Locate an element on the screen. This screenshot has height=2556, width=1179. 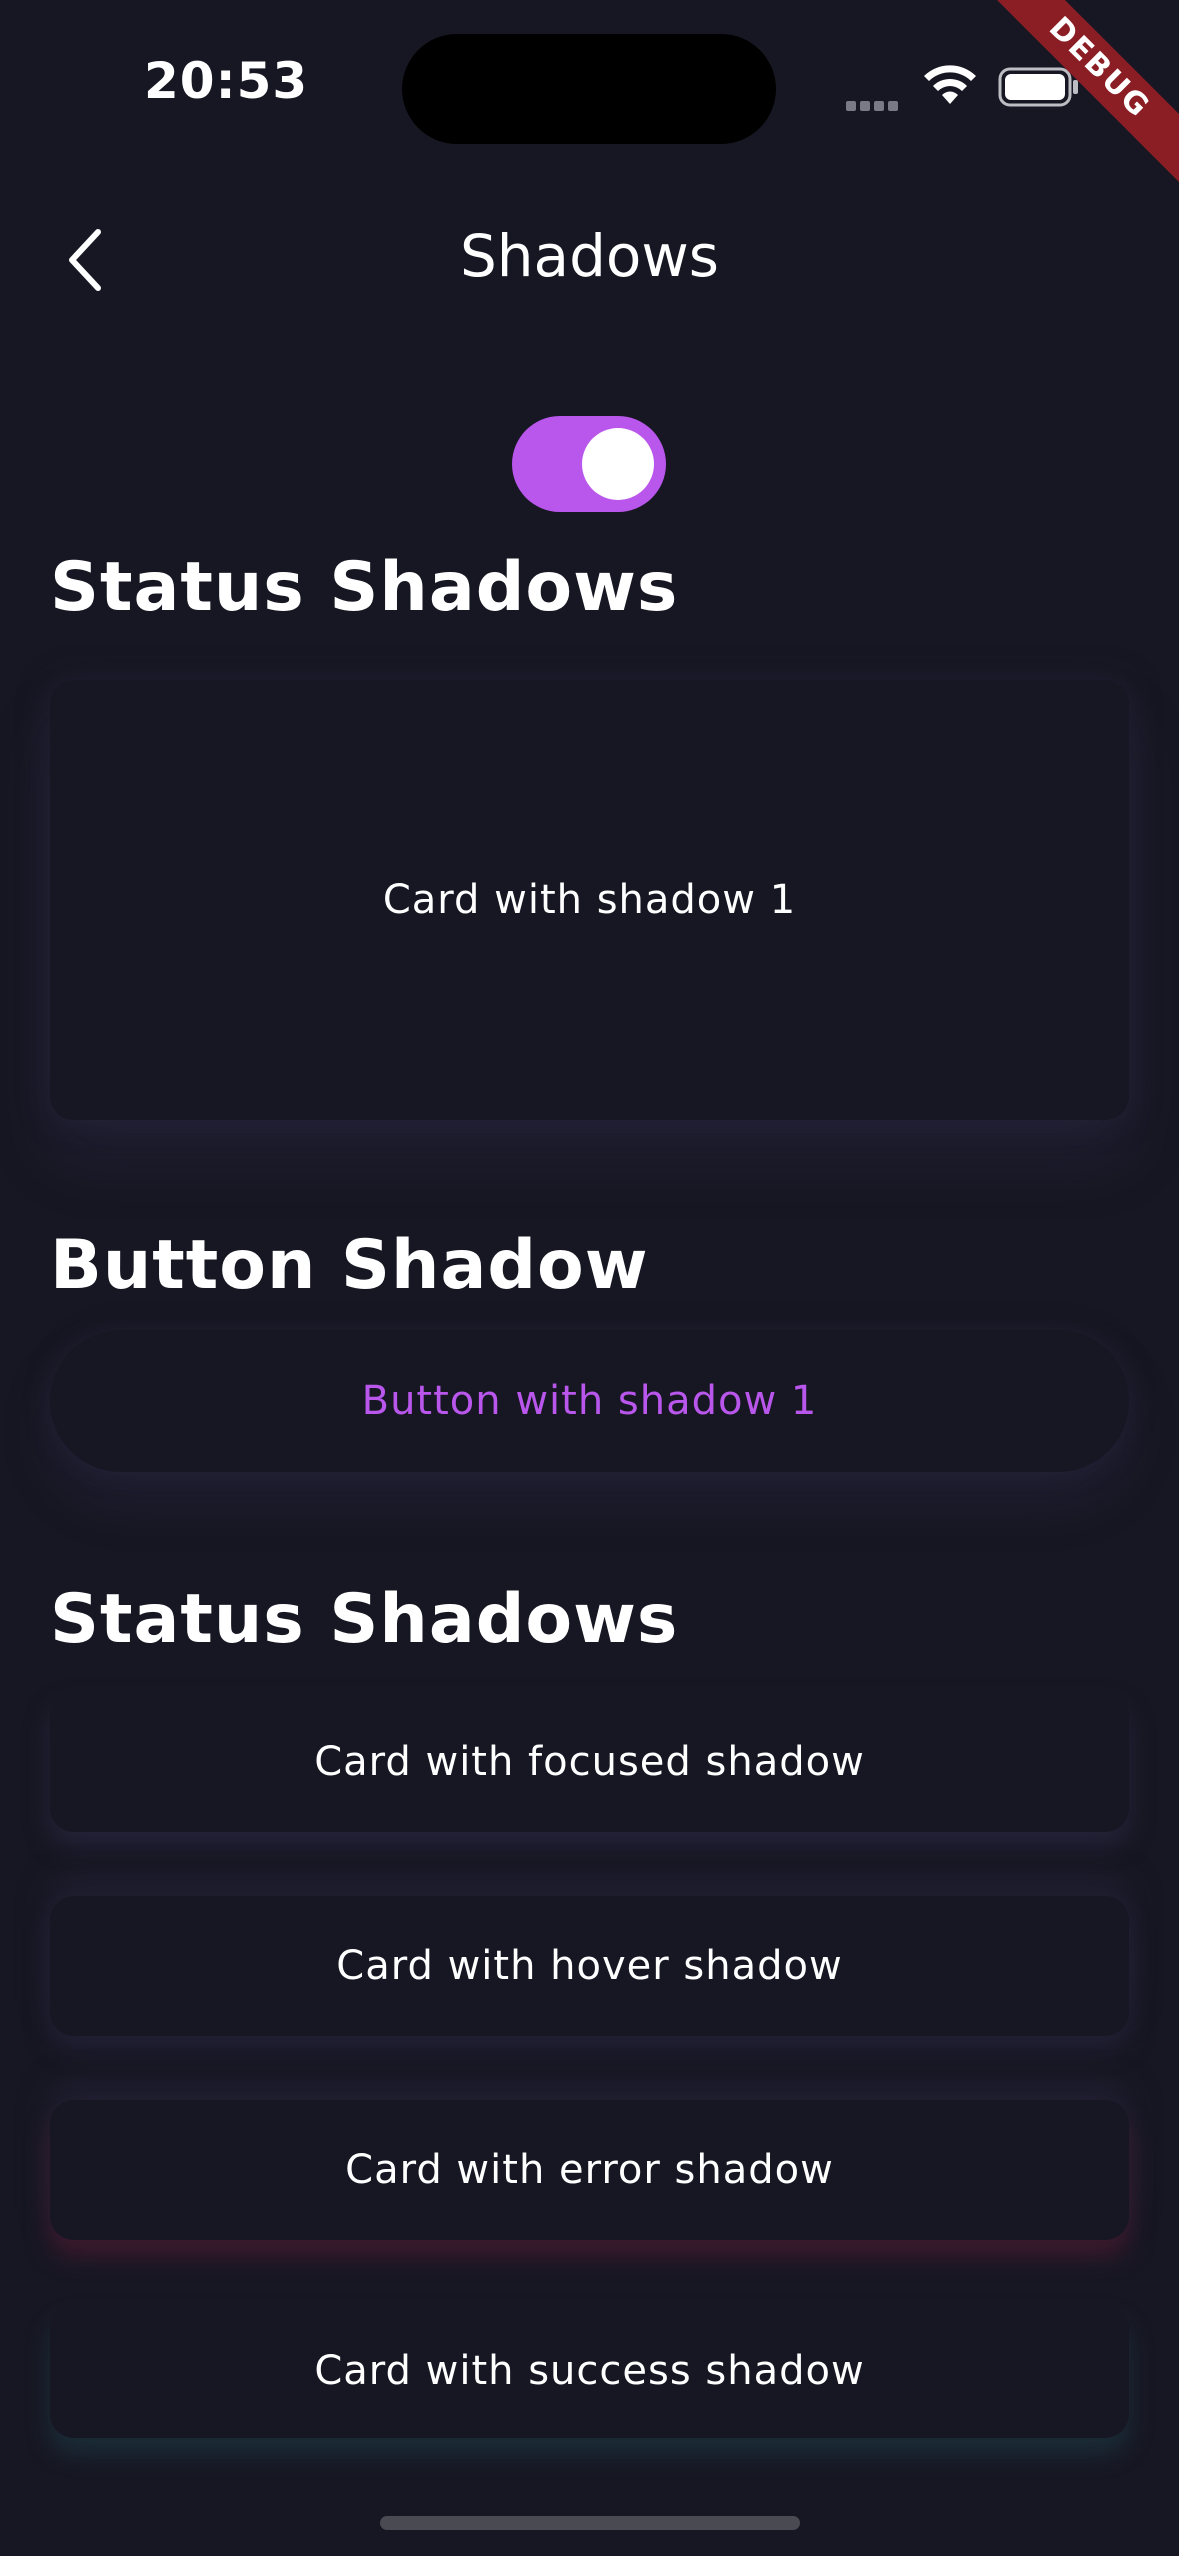
button-with-shadow: Button with shadow 1 is located at coordinates (589, 1401).